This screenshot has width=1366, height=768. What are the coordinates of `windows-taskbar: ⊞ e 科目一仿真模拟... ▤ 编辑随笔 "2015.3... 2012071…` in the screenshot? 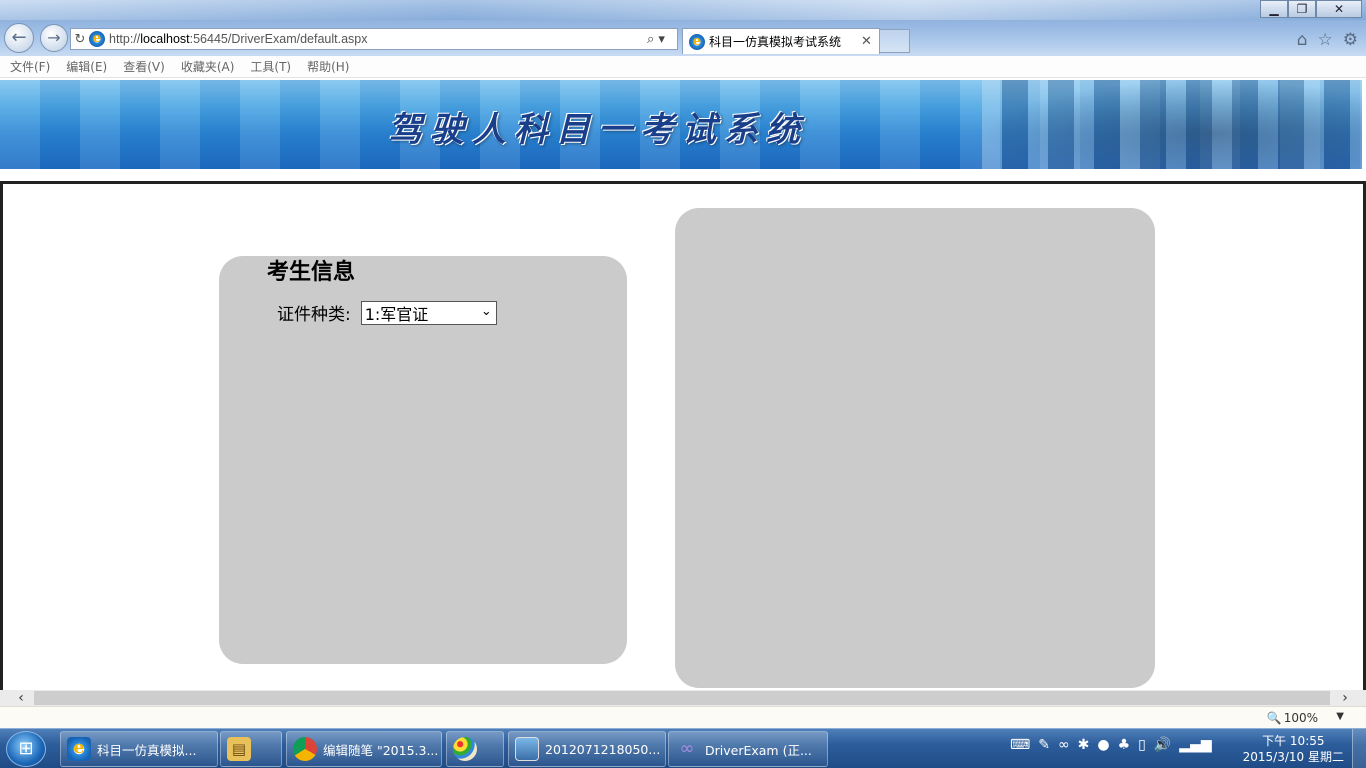 It's located at (683, 748).